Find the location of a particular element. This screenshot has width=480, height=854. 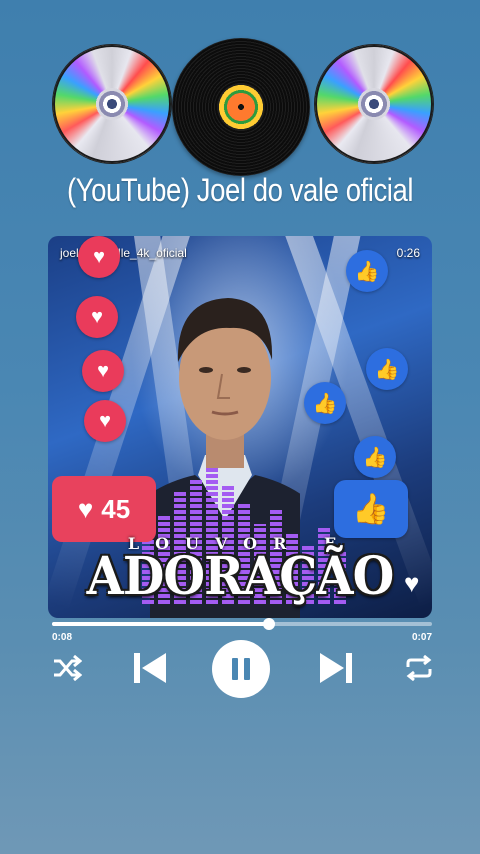

progress-knob is located at coordinates (268, 624).